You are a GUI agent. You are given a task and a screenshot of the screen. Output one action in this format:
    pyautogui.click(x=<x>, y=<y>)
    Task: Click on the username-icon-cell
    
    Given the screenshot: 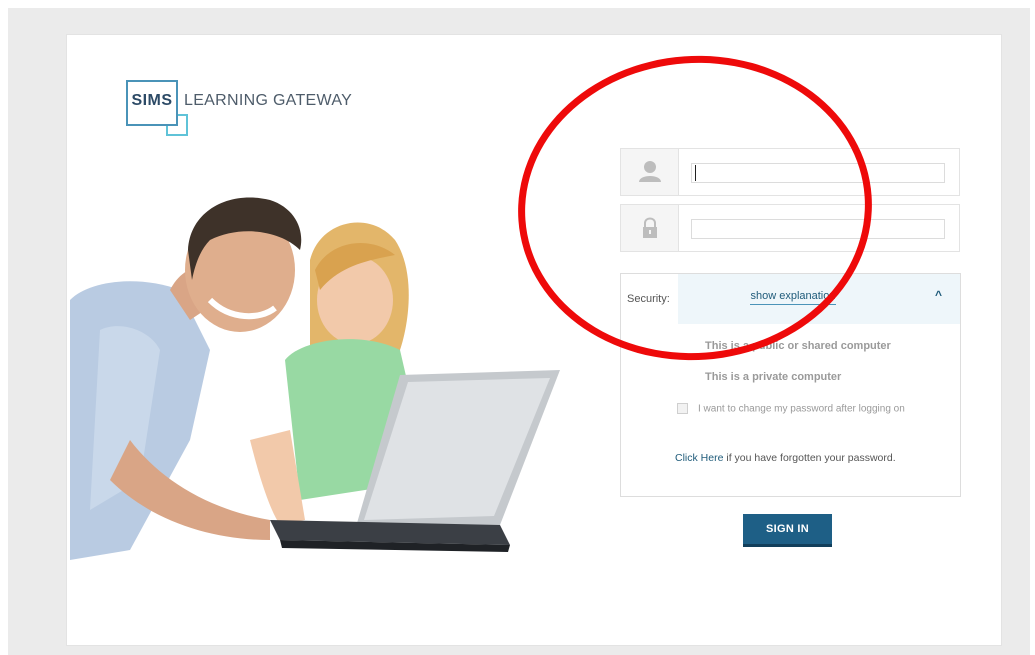 What is the action you would take?
    pyautogui.click(x=650, y=172)
    